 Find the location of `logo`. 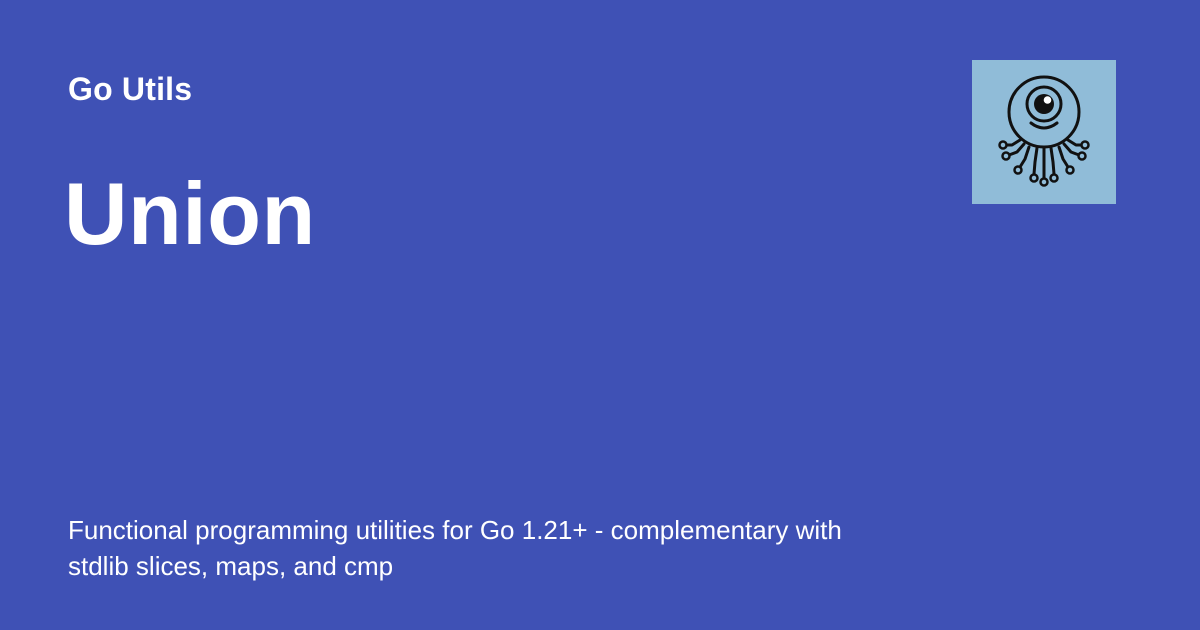

logo is located at coordinates (1044, 132).